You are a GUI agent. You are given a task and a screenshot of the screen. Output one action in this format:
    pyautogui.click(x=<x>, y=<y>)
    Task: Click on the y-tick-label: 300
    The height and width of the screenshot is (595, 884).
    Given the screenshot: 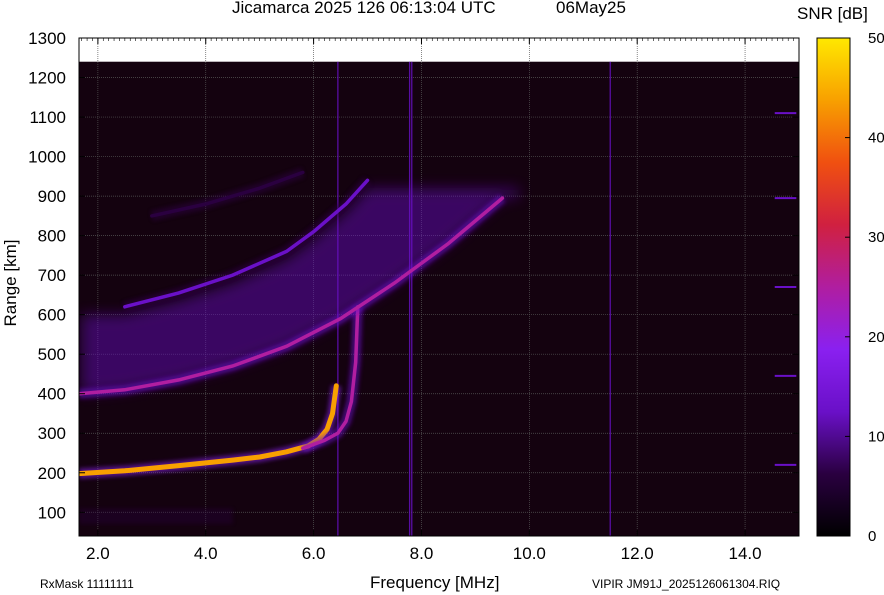 What is the action you would take?
    pyautogui.click(x=52, y=433)
    